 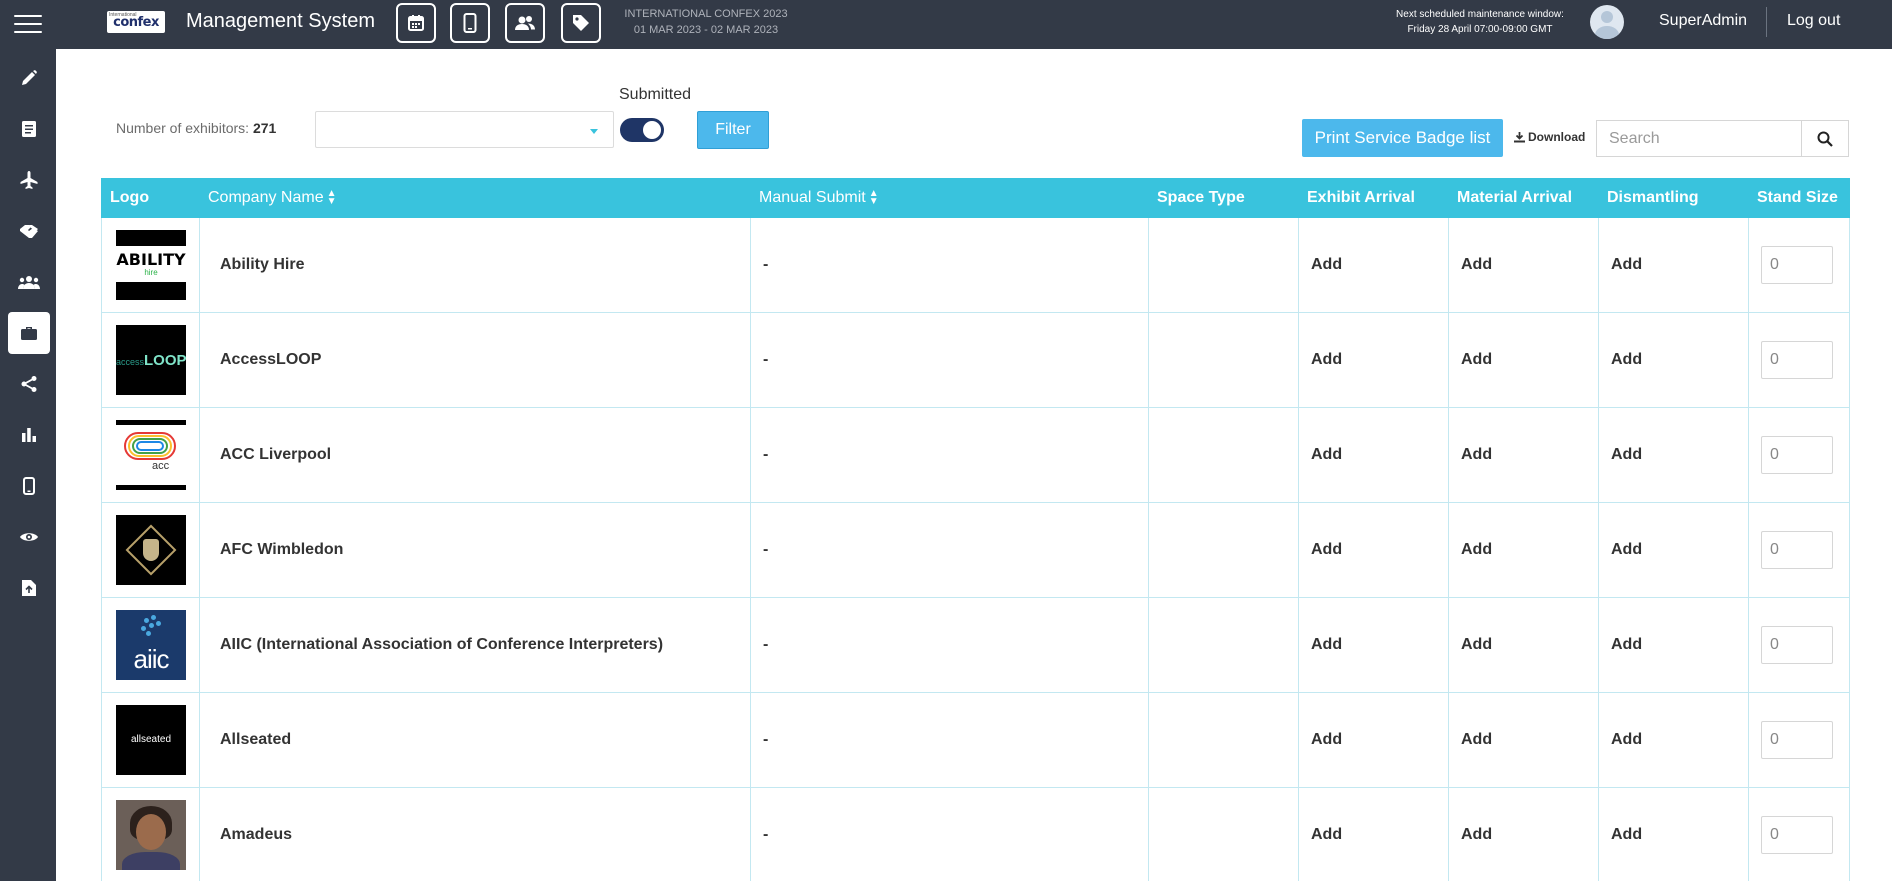 I want to click on sidebar-item-mobile, so click(x=29, y=486).